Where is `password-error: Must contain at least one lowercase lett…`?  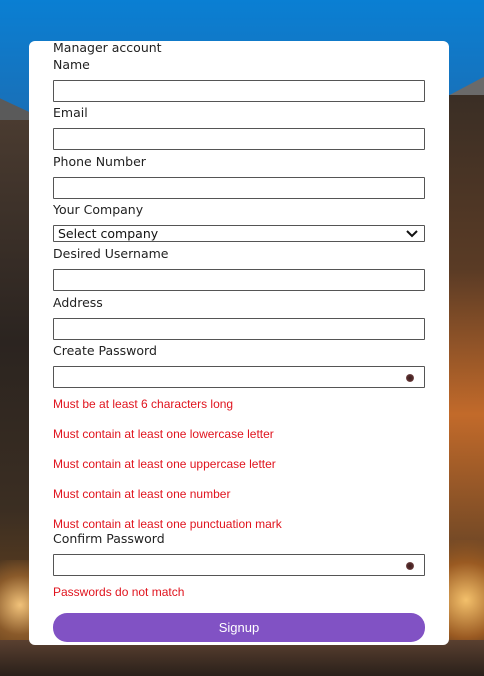
password-error: Must contain at least one lowercase lett… is located at coordinates (163, 434).